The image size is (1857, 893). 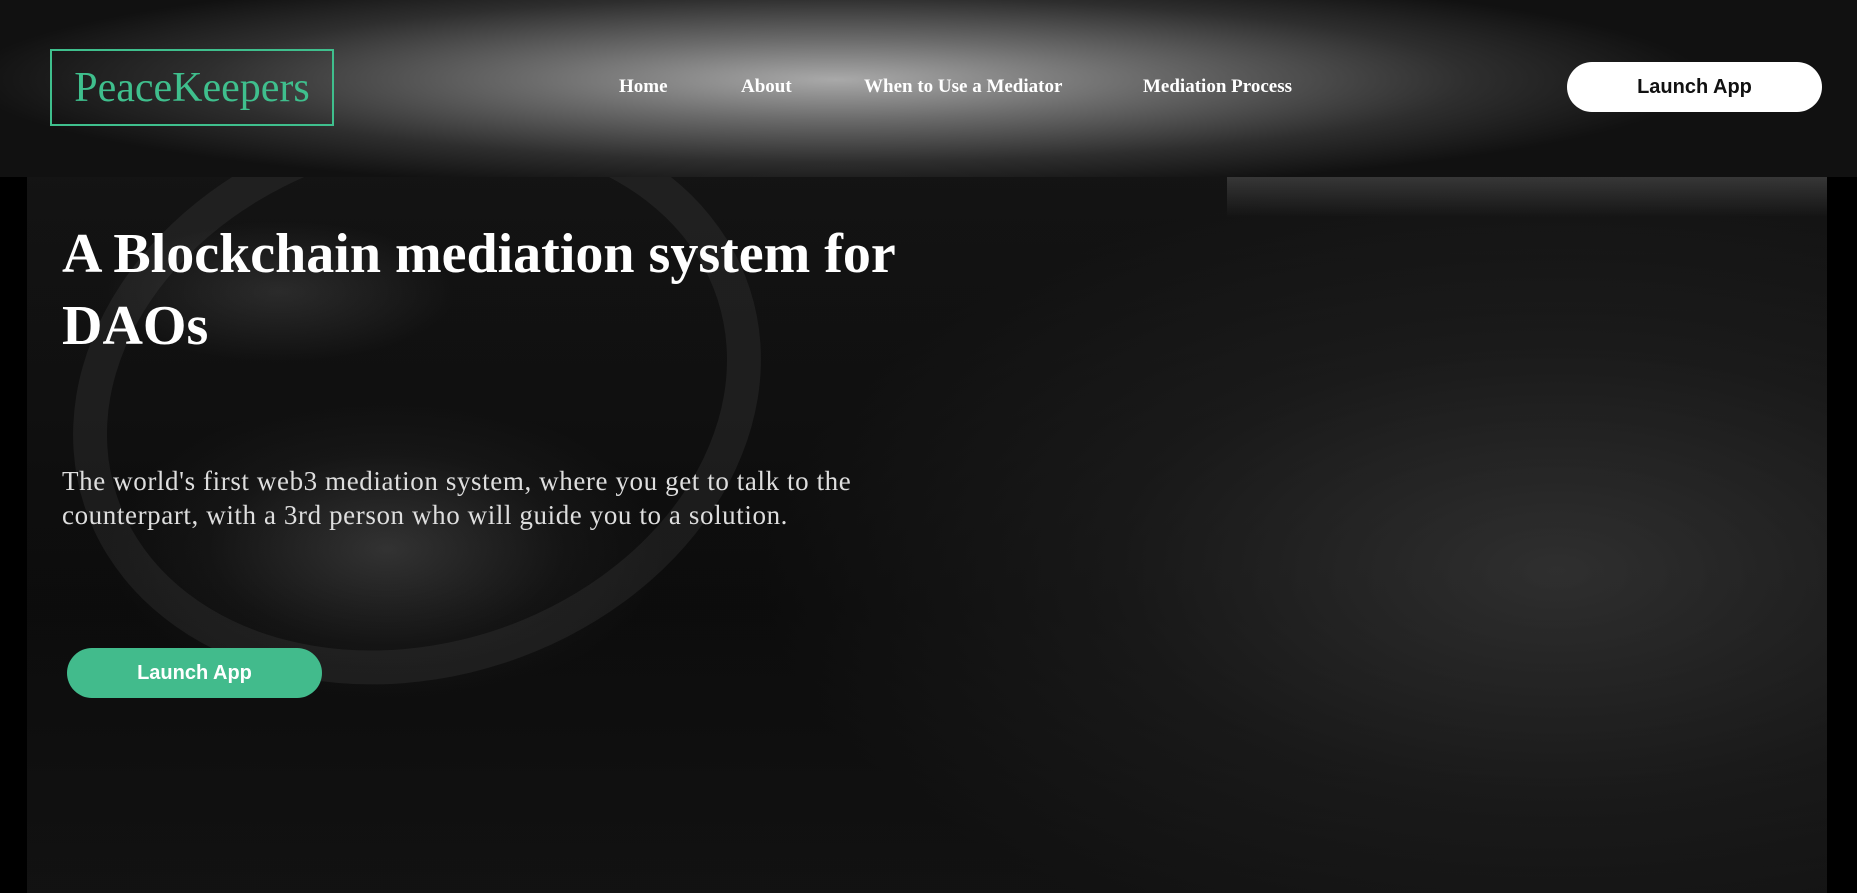 What do you see at coordinates (643, 87) in the screenshot?
I see `nav-link-home: Home` at bounding box center [643, 87].